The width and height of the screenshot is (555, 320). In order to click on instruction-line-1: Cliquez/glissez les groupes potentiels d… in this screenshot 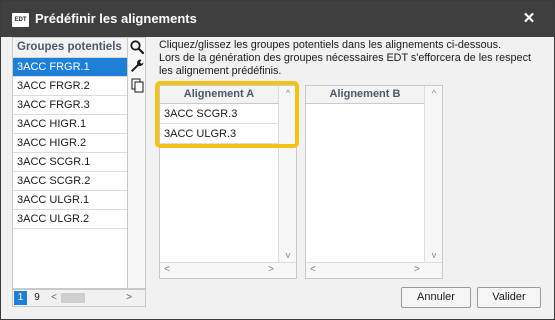, I will do `click(330, 45)`.